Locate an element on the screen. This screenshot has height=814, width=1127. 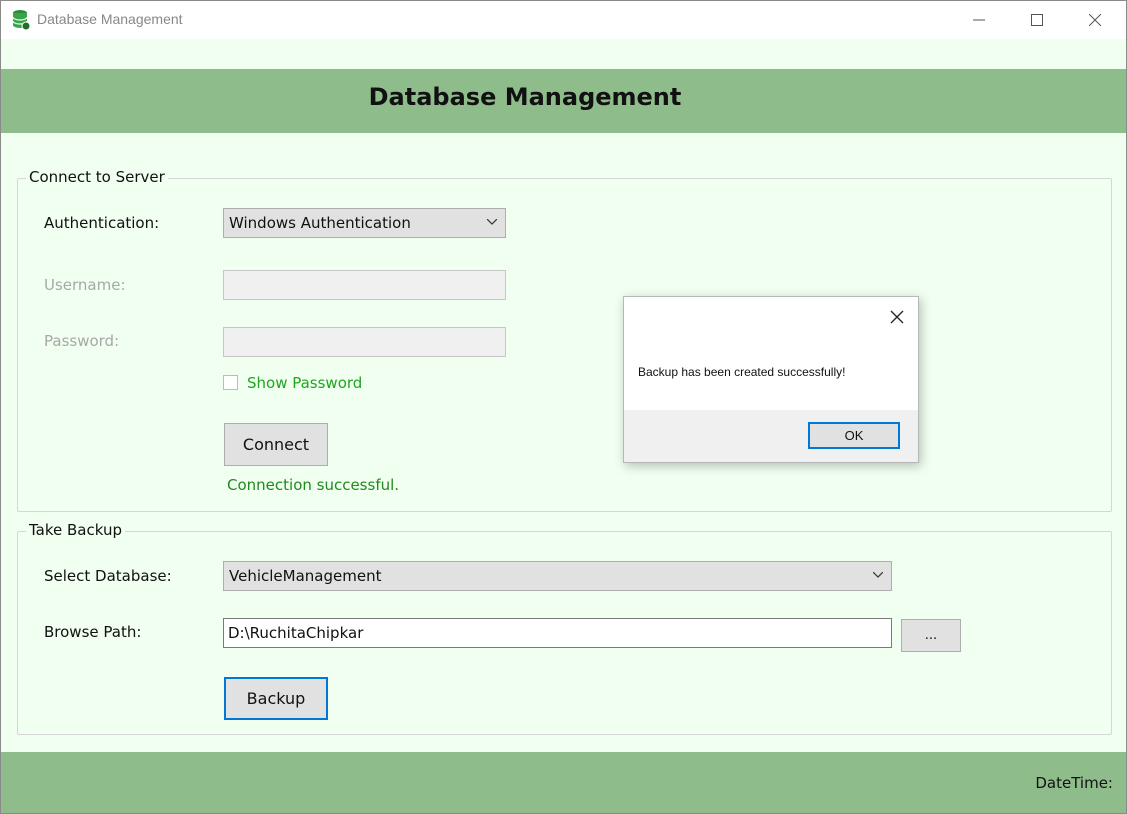
database-dropdown: VehicleManagement is located at coordinates (557, 576).